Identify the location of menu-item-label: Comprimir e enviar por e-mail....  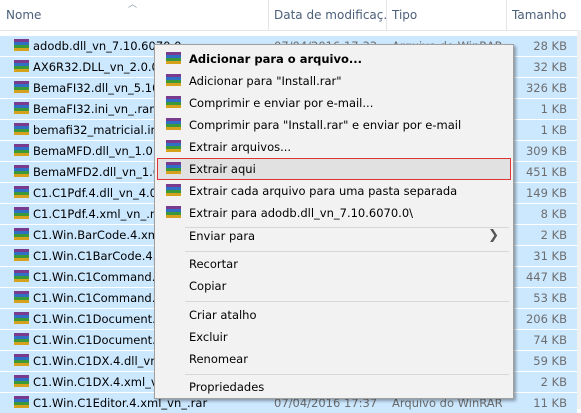
(281, 103).